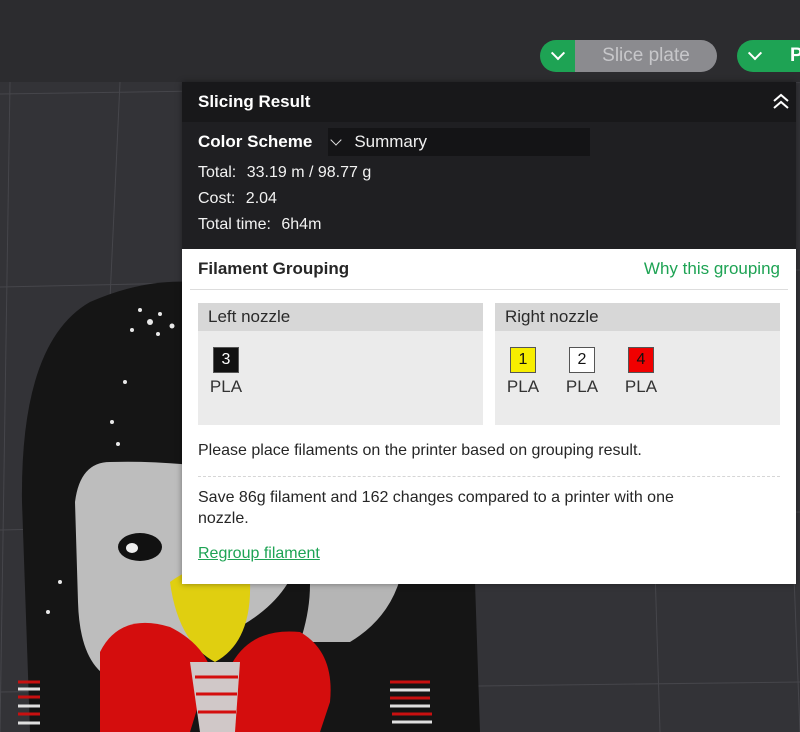 Image resolution: width=800 pixels, height=732 pixels. What do you see at coordinates (489, 476) in the screenshot?
I see `divider` at bounding box center [489, 476].